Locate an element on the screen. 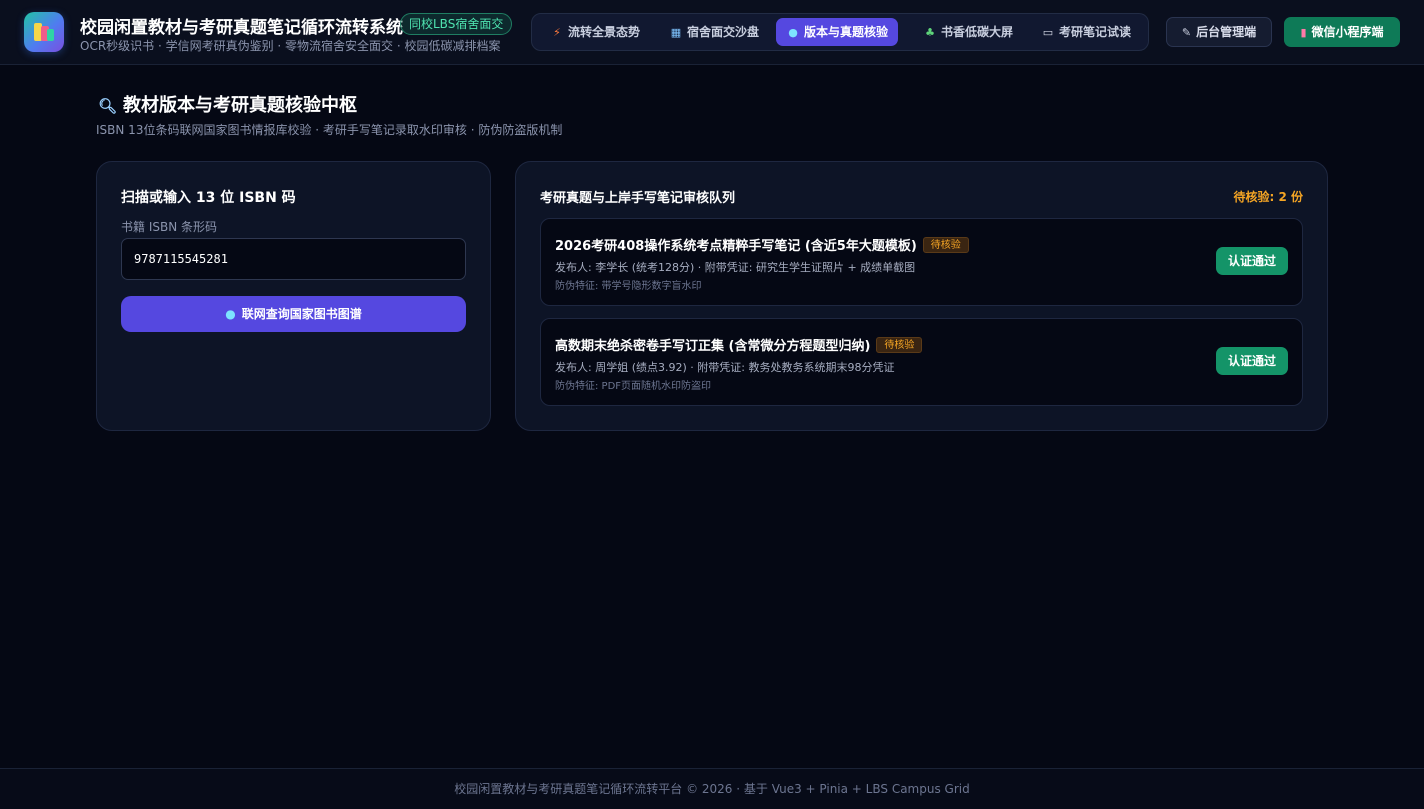 The image size is (1424, 809). lightning-icon: ⚡ is located at coordinates (557, 32).